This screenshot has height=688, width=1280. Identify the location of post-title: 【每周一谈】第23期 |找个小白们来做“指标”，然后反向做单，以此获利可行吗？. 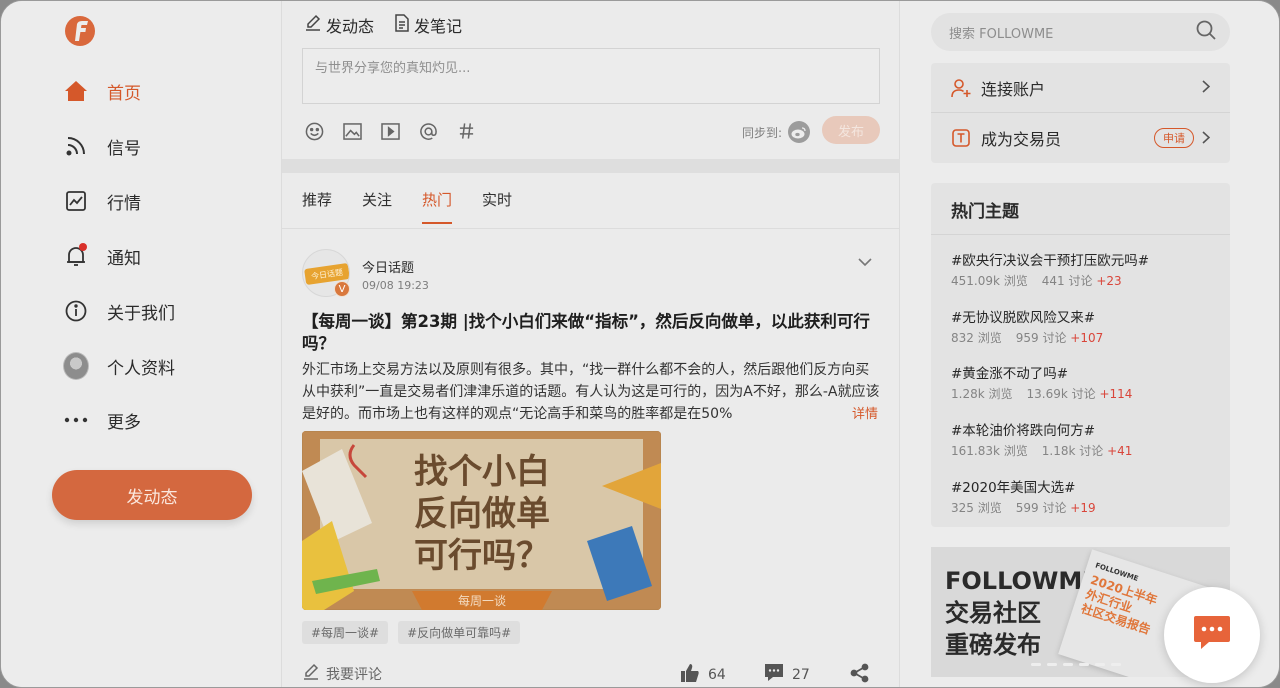
(591, 333).